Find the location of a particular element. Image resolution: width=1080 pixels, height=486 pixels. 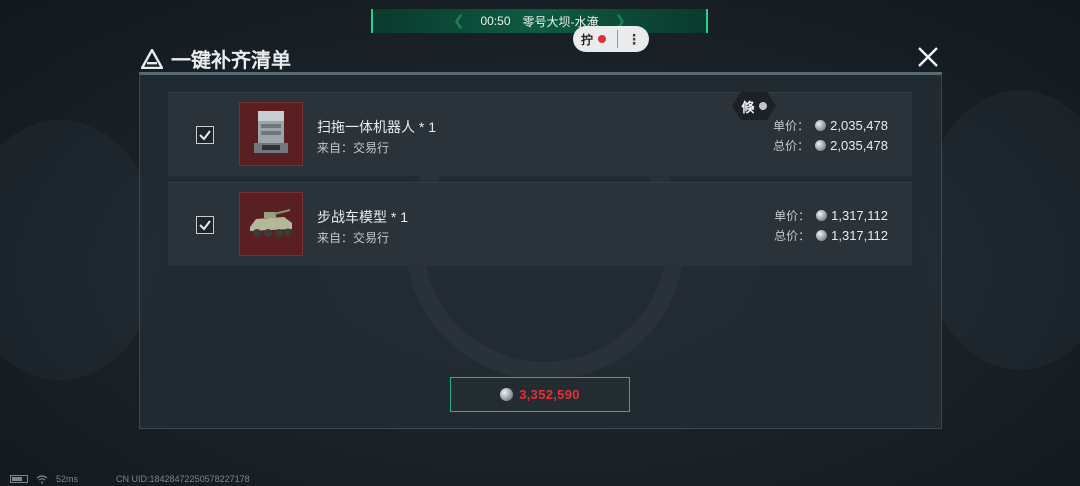

match-timer-bar: ❮ 00:50 零号大坝-水淹 ❯ is located at coordinates (539, 21).